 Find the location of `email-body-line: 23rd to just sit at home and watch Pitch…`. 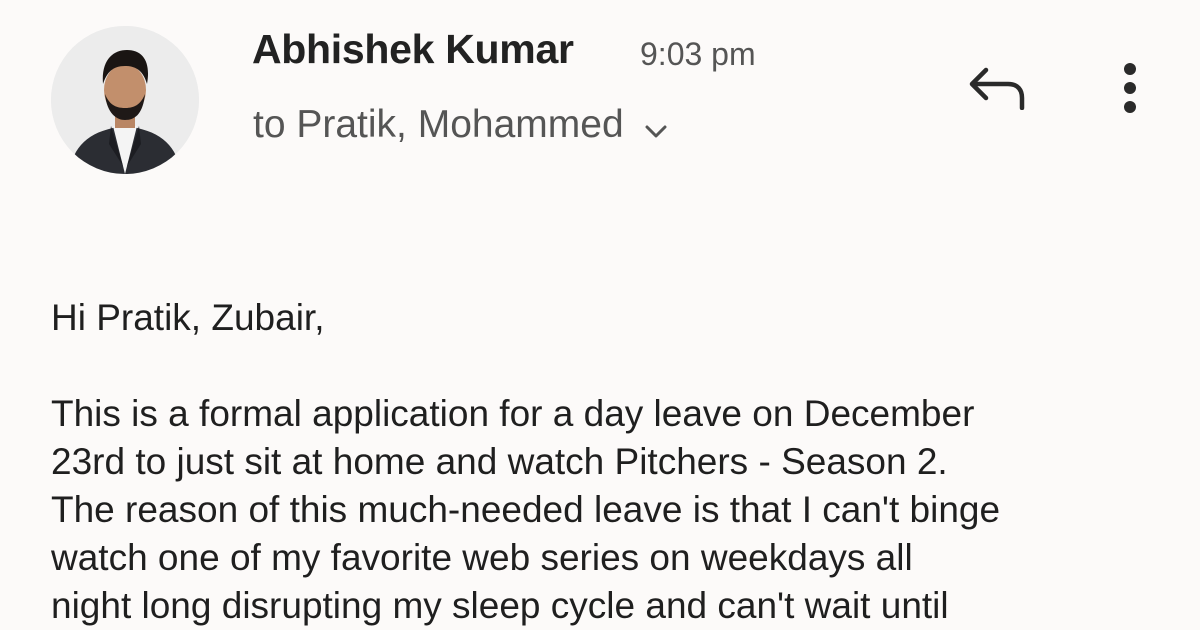

email-body-line: 23rd to just sit at home and watch Pitch… is located at coordinates (499, 461).